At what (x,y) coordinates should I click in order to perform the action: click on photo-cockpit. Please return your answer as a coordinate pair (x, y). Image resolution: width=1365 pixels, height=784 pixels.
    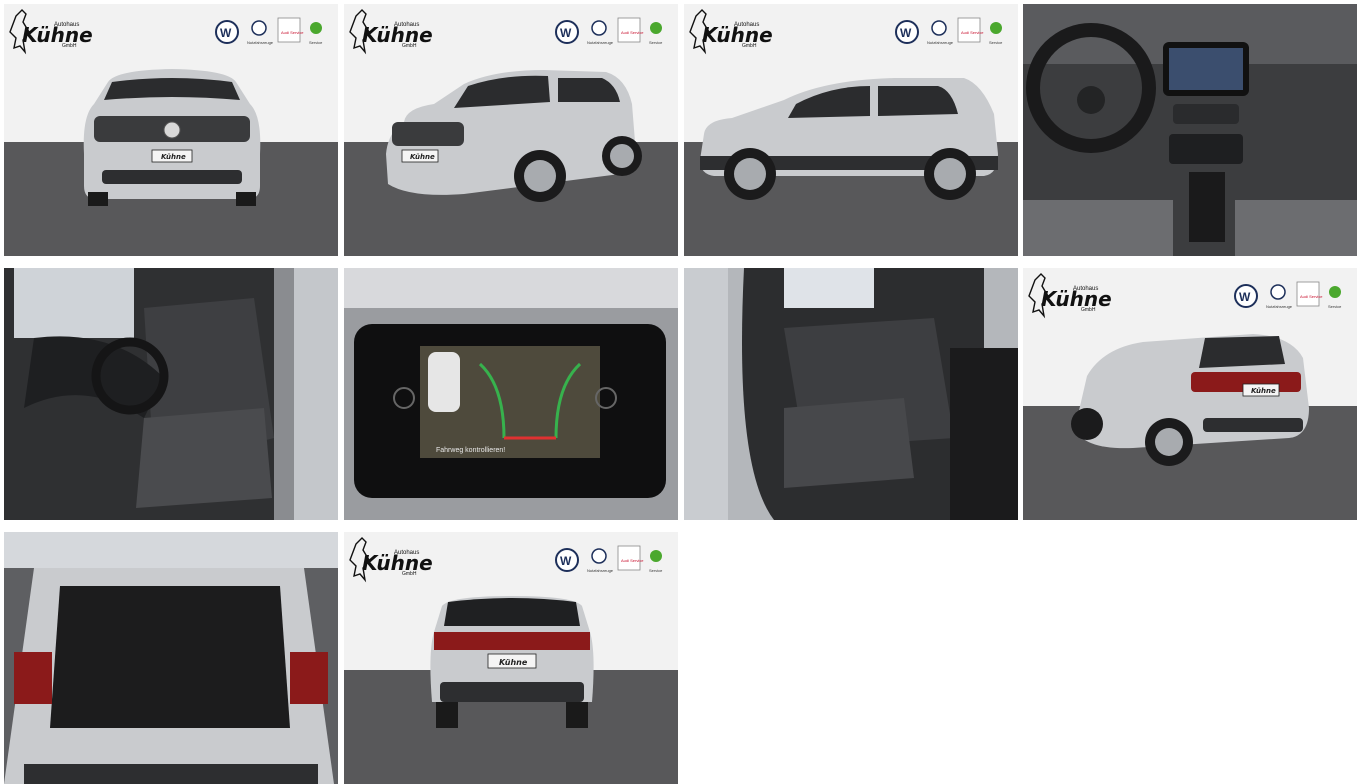
    Looking at the image, I should click on (1190, 130).